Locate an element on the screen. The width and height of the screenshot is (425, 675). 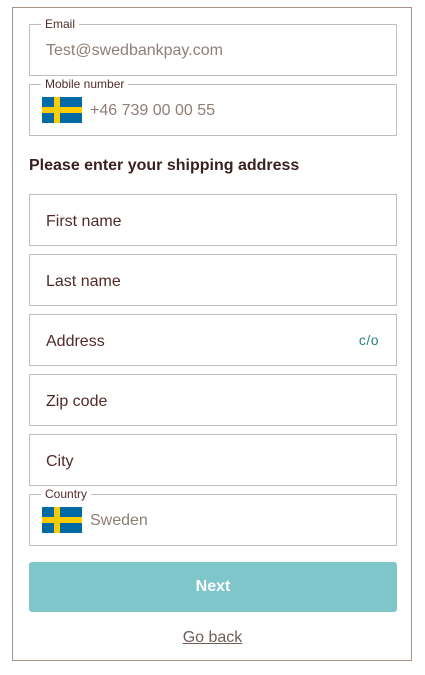
shipping-address-heading: Please enter your shipping address is located at coordinates (164, 165).